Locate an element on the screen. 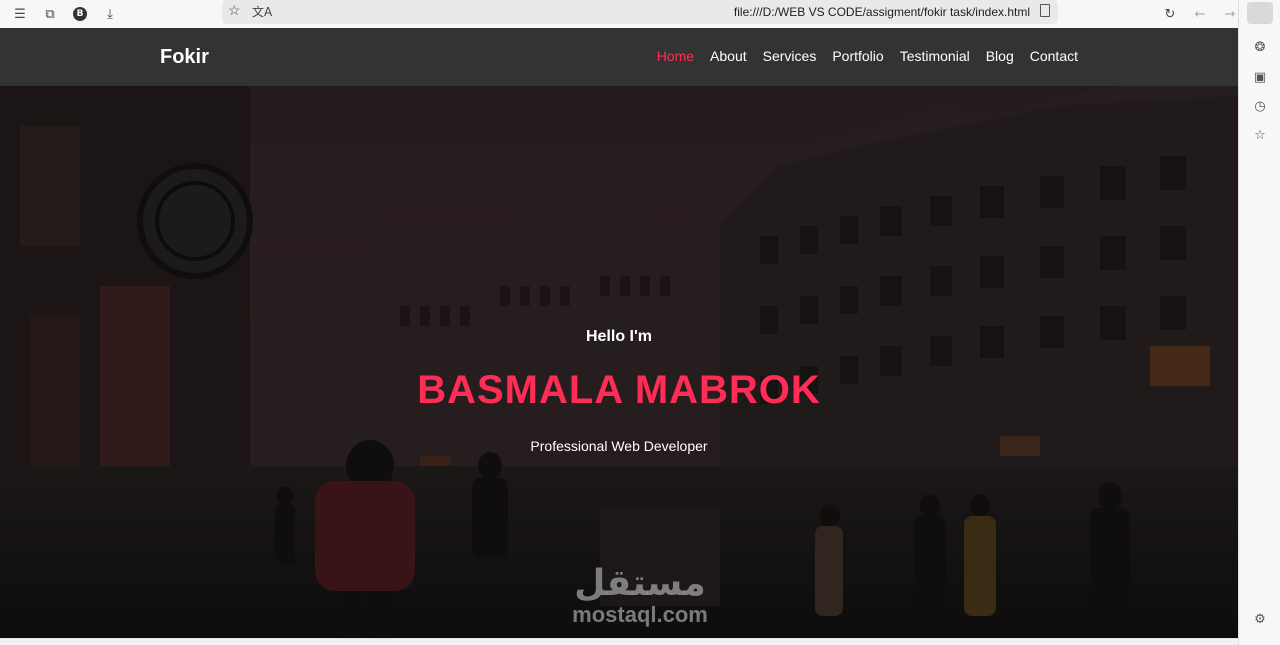  nav-link-about: About is located at coordinates (728, 56).